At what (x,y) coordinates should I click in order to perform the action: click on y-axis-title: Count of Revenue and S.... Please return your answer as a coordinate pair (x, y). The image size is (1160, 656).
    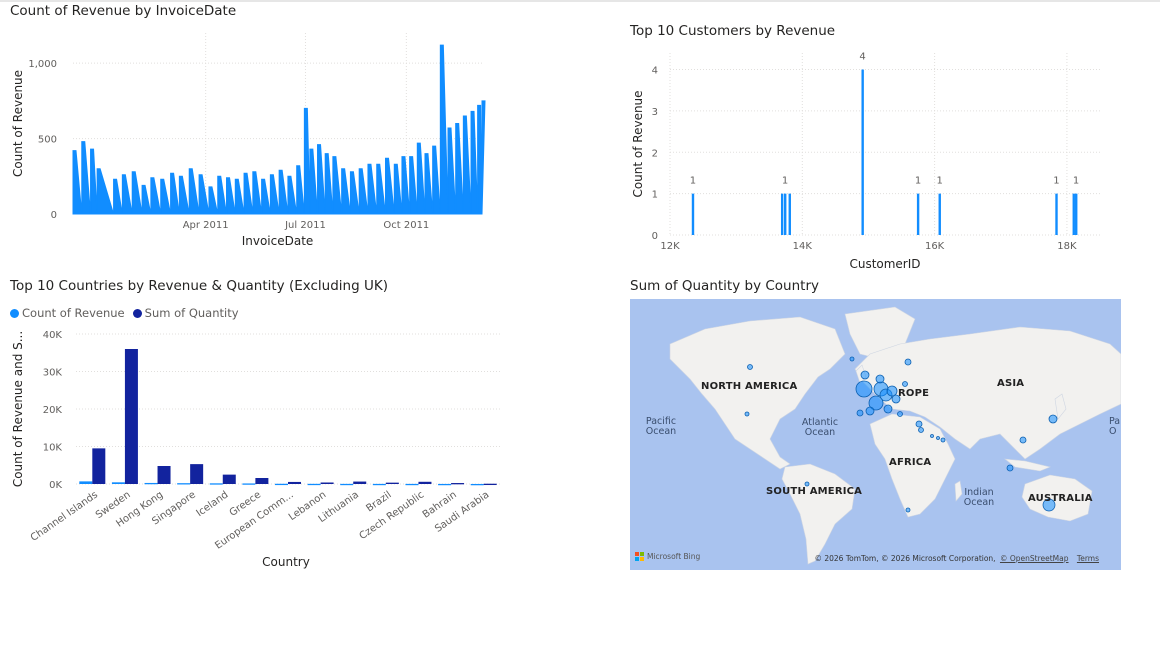
    Looking at the image, I should click on (18, 409).